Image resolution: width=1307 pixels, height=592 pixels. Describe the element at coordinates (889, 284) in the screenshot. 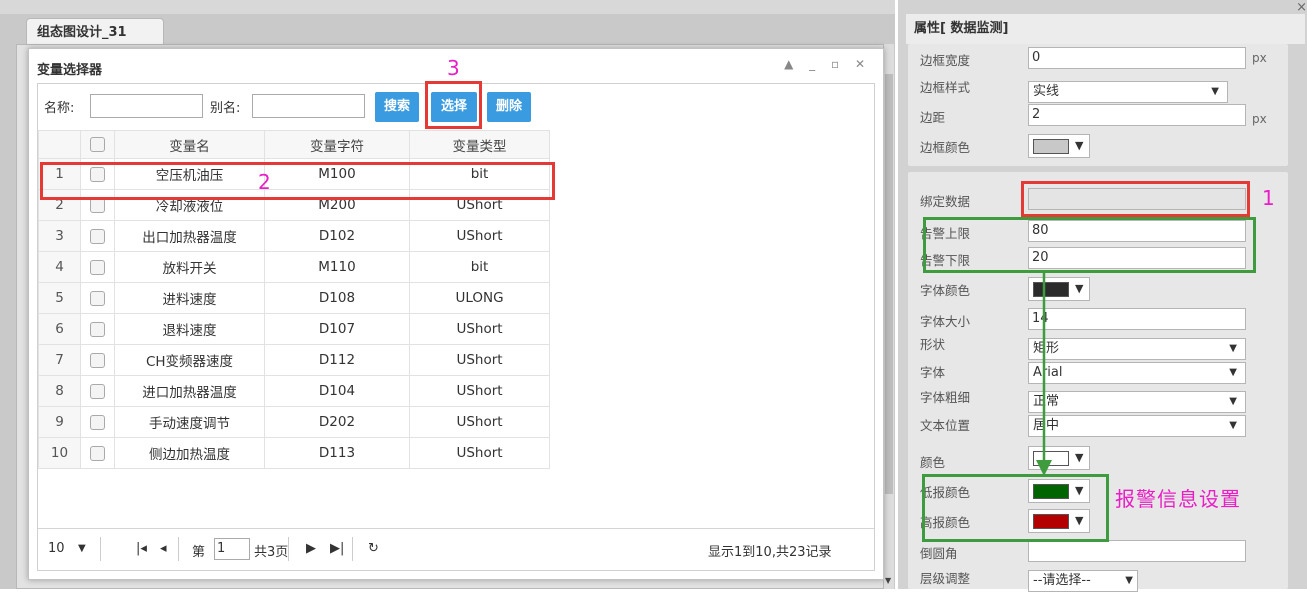

I see `scrollbar-thumb` at that location.